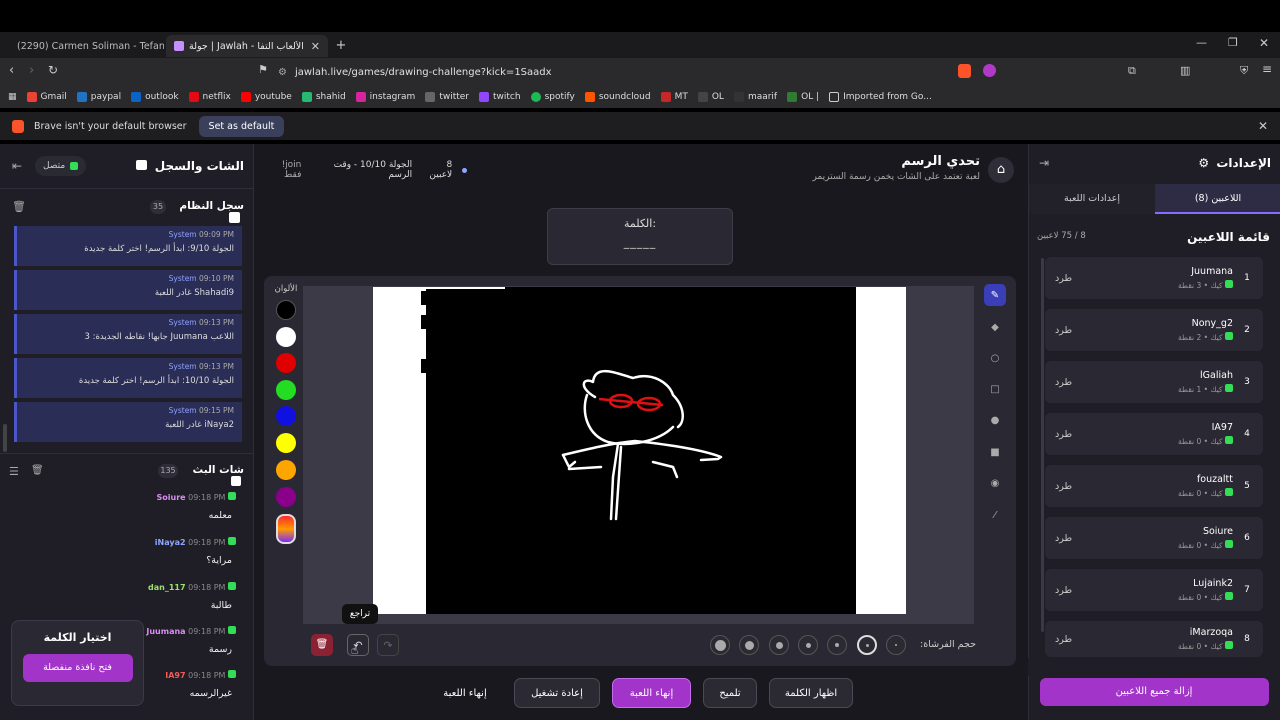  I want to click on extensions-icon: ⧉, so click(1132, 71).